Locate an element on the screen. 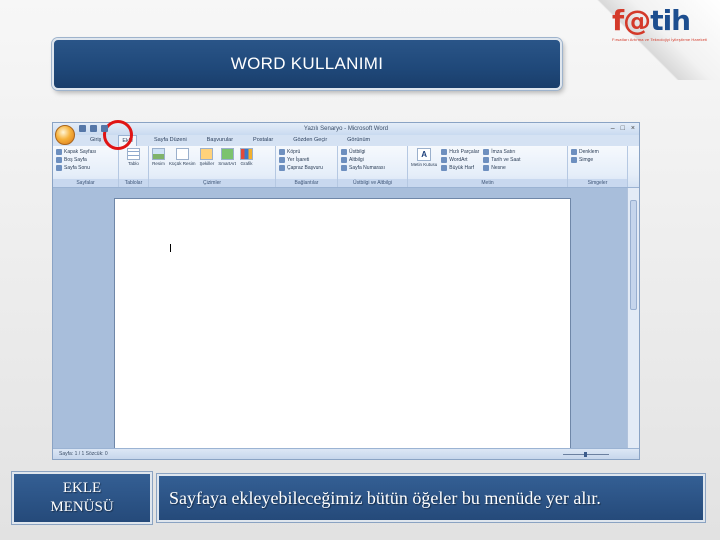 This screenshot has width=720, height=540. word-titlebar: Yazılı Senaryo - Microsoft Word is located at coordinates (346, 129).